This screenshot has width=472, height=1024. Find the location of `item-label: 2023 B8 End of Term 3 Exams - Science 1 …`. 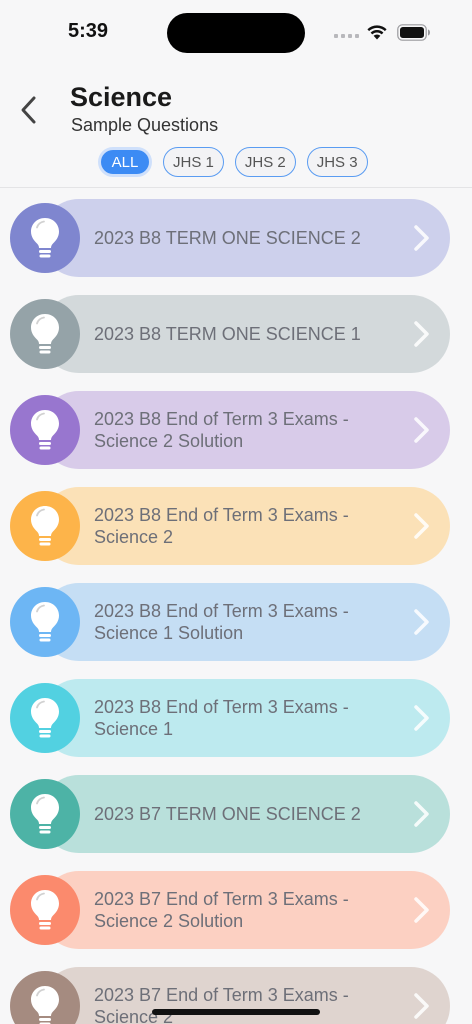

item-label: 2023 B8 End of Term 3 Exams - Science 1 … is located at coordinates (221, 622).